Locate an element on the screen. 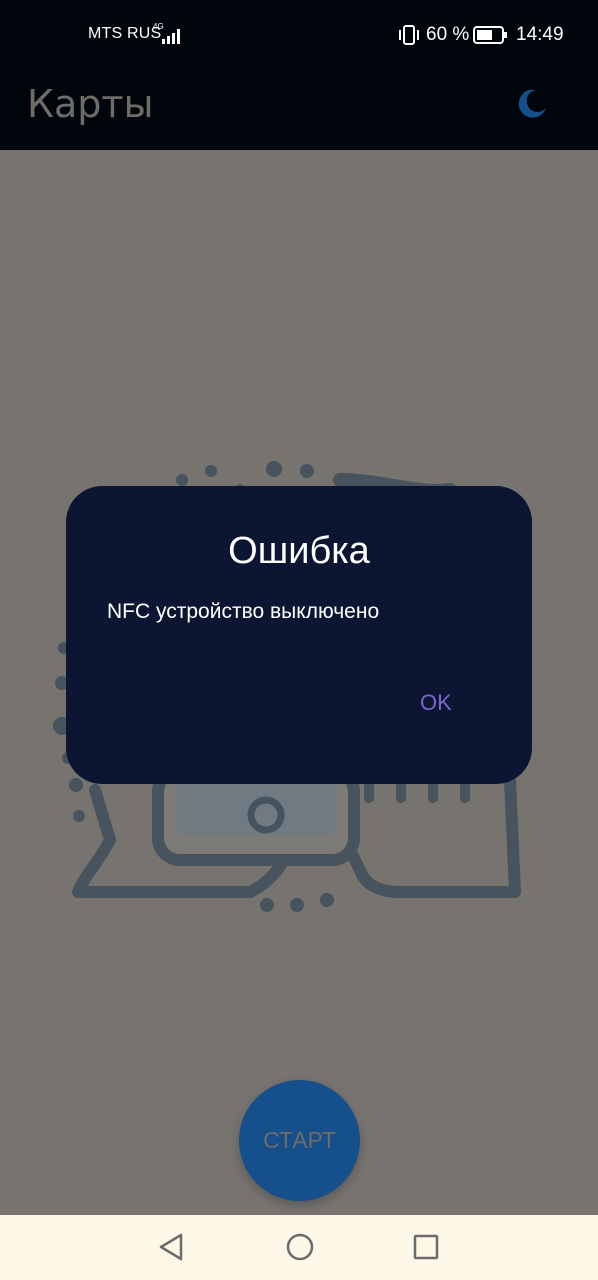 Image resolution: width=598 pixels, height=1280 pixels. carrier-name: MTS RUS is located at coordinates (125, 33).